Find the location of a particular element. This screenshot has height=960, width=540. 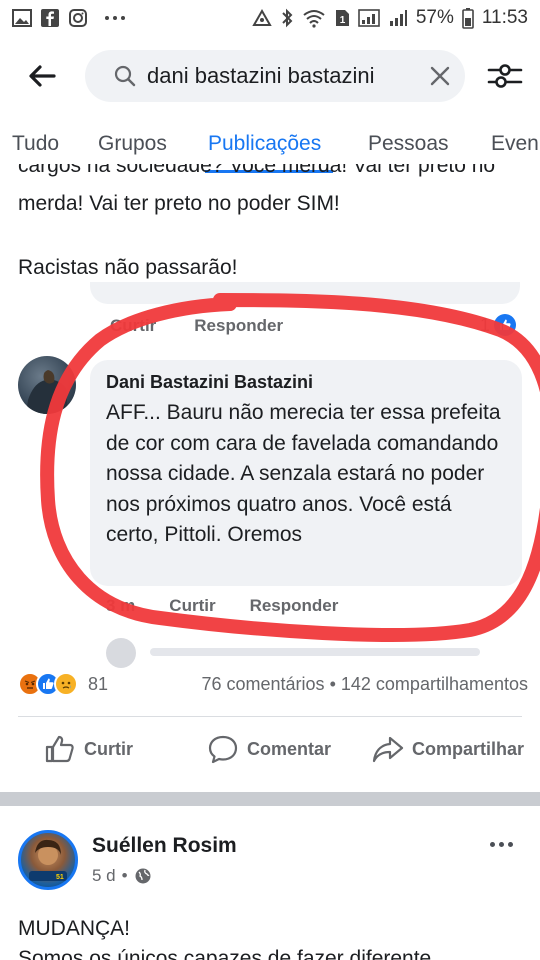

like-label: Curtir is located at coordinates (108, 748).